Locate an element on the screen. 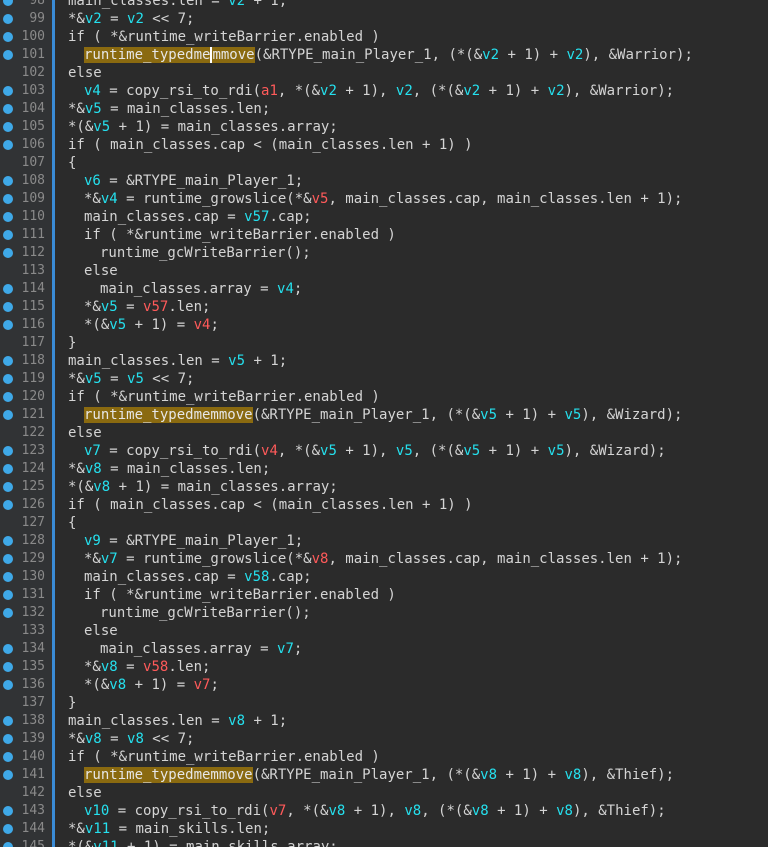  line-gutter: 130 is located at coordinates (26, 577).